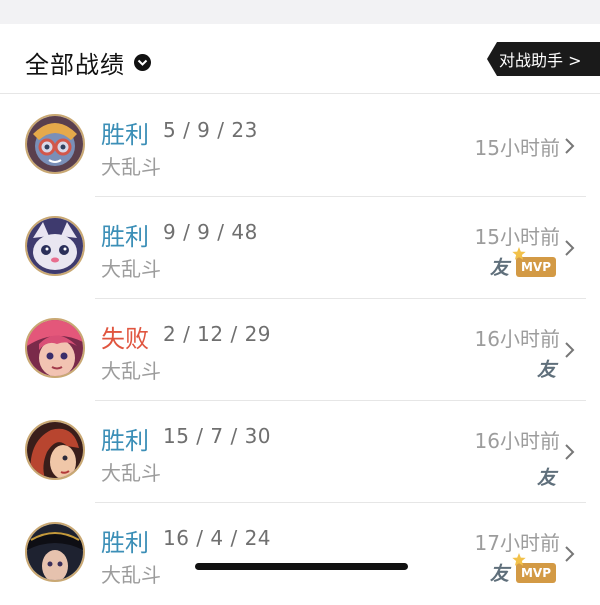 This screenshot has width=600, height=605. I want to click on header-divider, so click(300, 93).